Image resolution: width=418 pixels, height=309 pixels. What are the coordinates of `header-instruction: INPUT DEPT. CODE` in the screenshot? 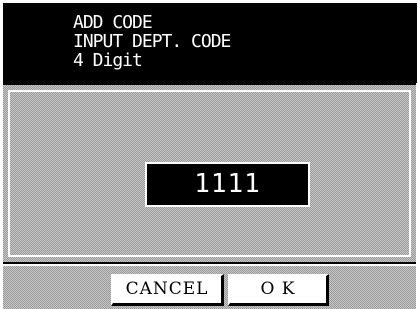 It's located at (152, 41).